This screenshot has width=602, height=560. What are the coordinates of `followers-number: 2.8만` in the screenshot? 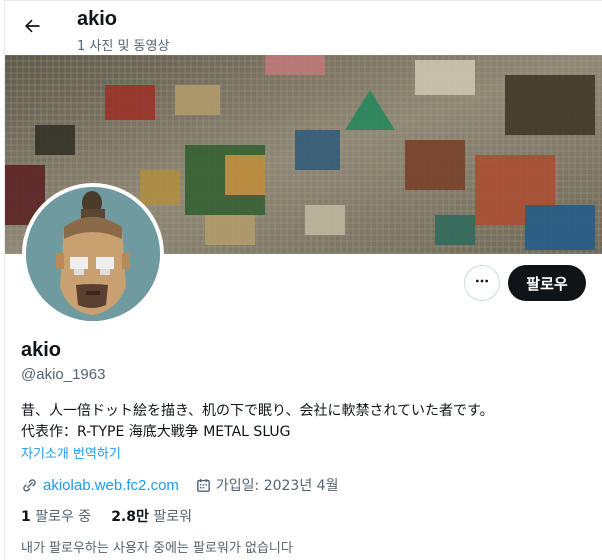 It's located at (130, 517).